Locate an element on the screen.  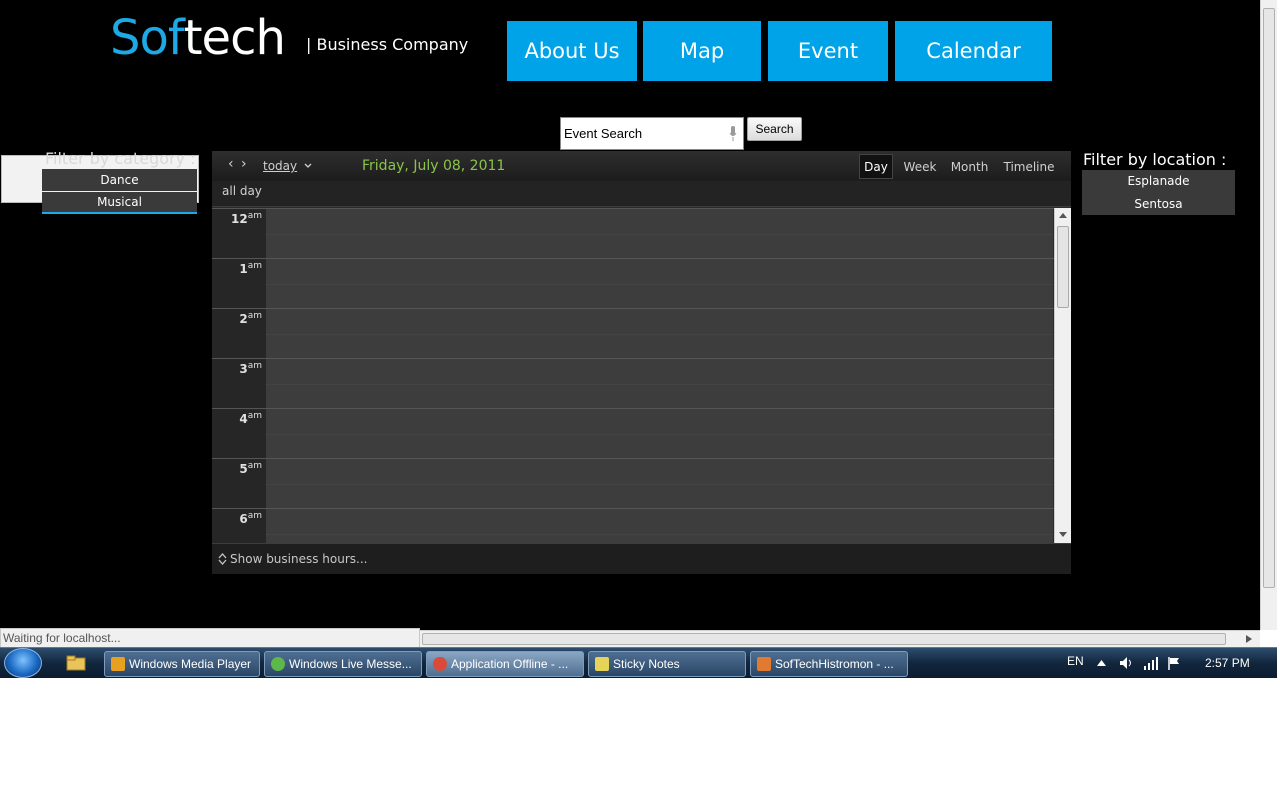
page-hscroll-thumb is located at coordinates (824, 639).